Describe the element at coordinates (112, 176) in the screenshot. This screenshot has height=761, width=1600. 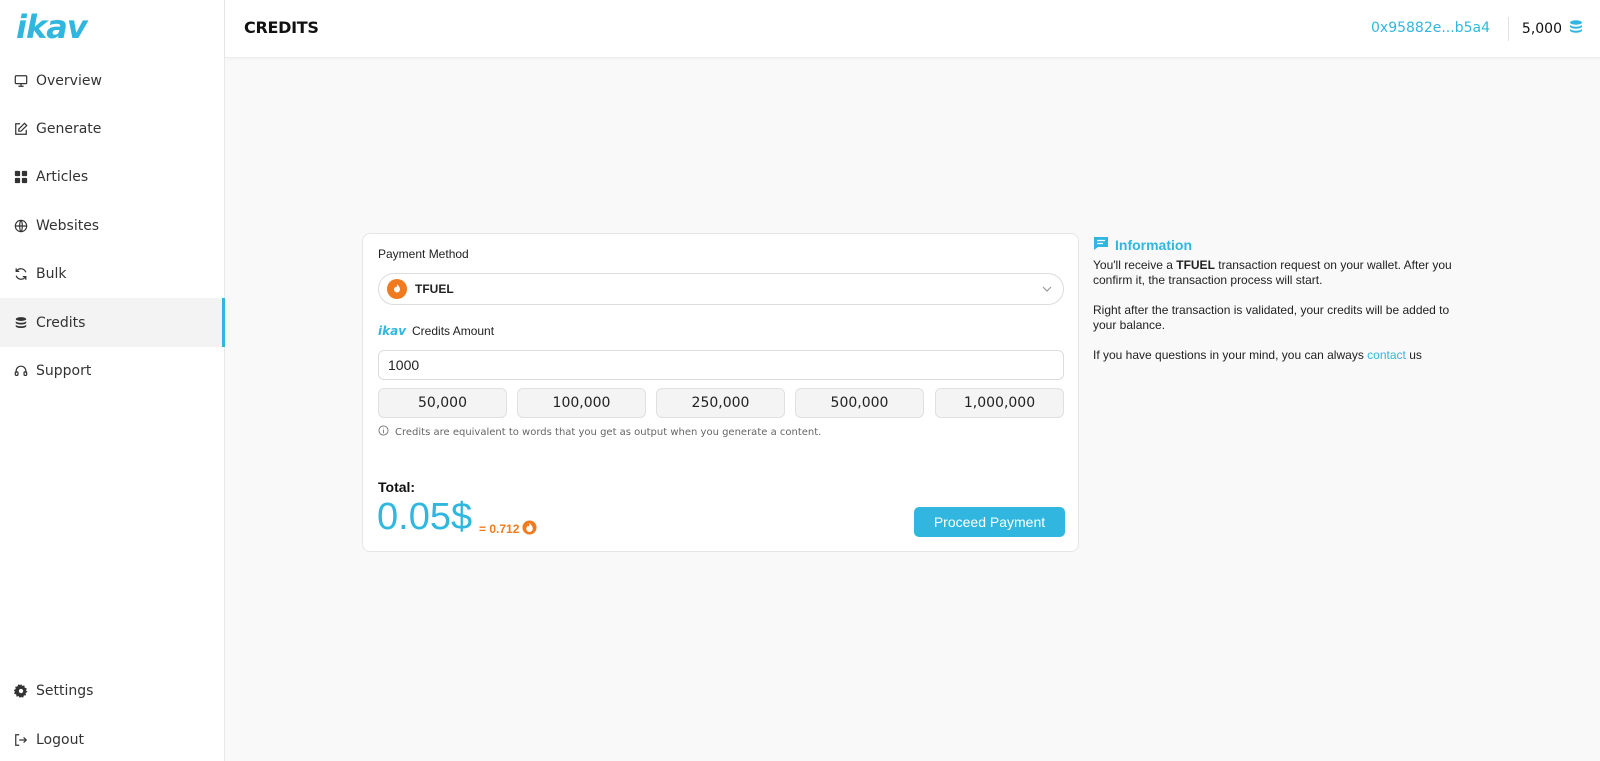
I see `sidebar-item-articles: Articles` at that location.